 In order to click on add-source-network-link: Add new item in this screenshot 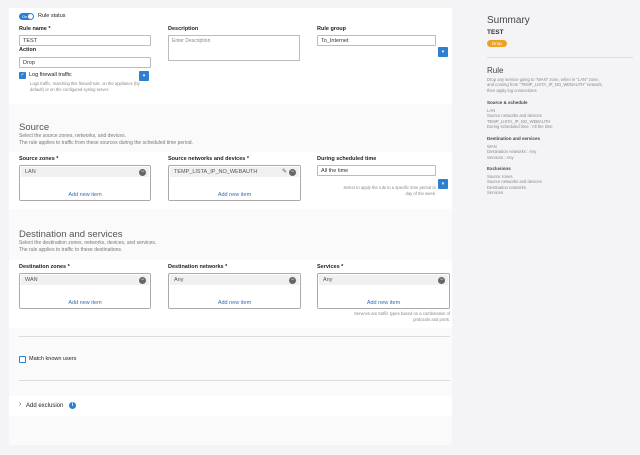, I will do `click(234, 195)`.